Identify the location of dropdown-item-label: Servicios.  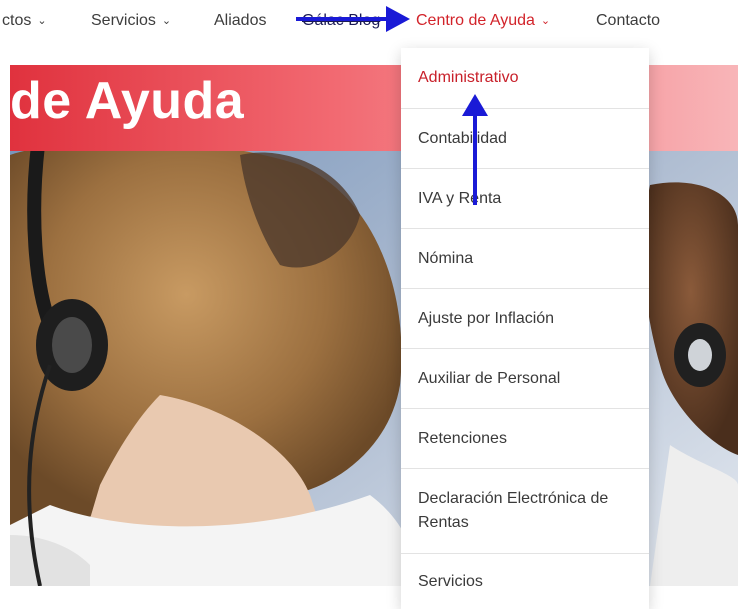
(450, 581).